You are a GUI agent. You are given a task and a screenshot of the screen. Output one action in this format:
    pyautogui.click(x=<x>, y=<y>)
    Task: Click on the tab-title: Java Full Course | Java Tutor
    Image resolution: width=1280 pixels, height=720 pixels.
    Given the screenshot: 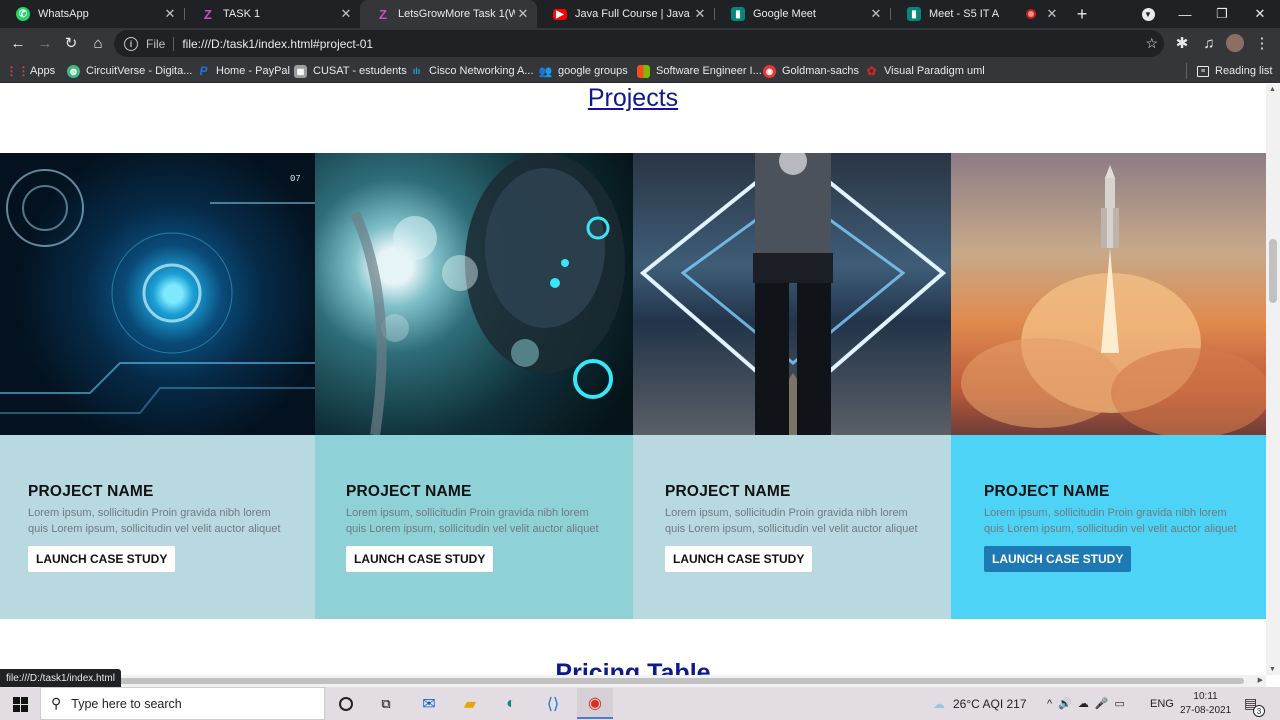 What is the action you would take?
    pyautogui.click(x=633, y=14)
    